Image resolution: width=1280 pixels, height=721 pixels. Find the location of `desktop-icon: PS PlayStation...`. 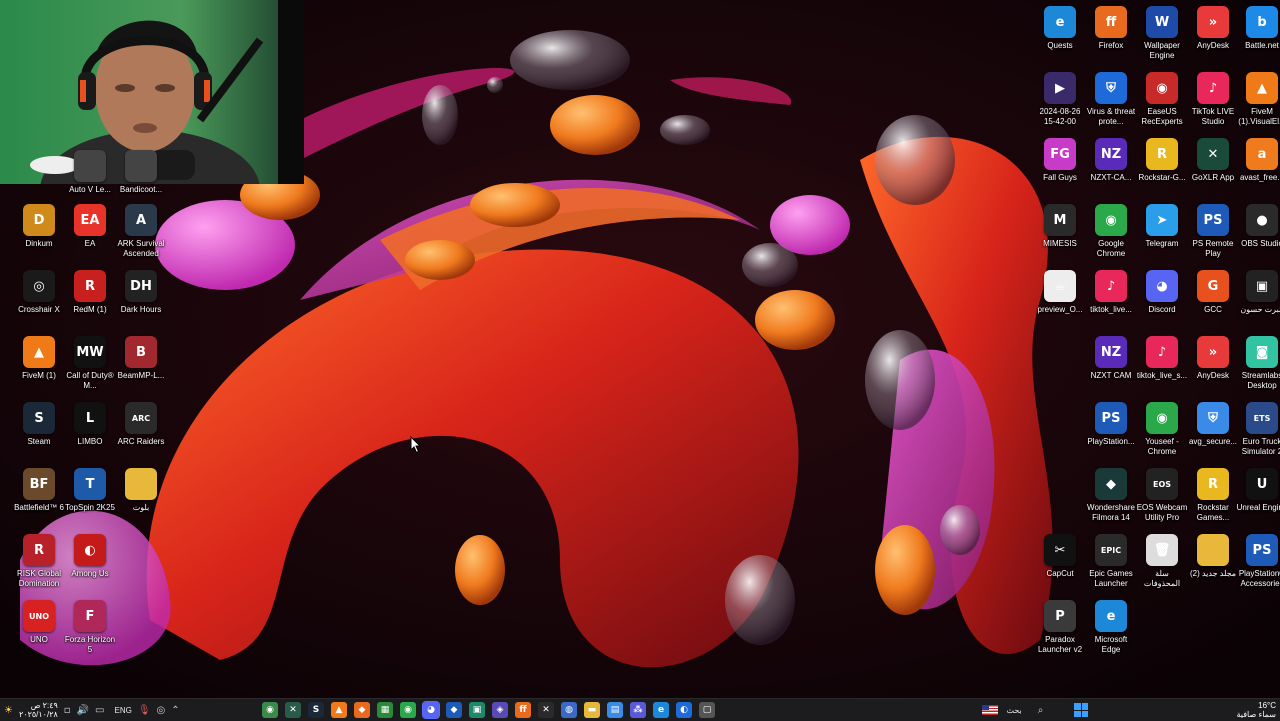

desktop-icon: PS PlayStation... is located at coordinates (1111, 435).